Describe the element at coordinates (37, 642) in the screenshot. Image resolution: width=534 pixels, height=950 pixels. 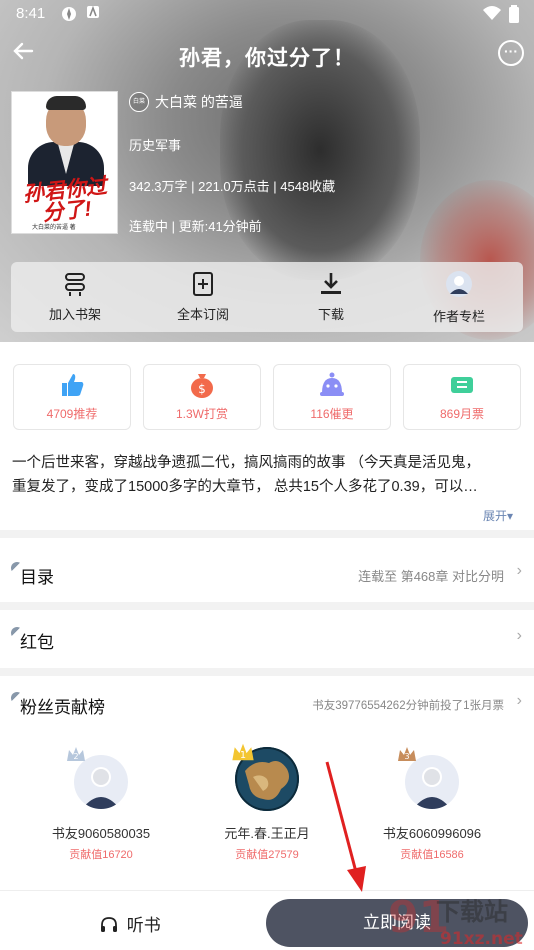
I see `red-packet-title: 红包` at that location.